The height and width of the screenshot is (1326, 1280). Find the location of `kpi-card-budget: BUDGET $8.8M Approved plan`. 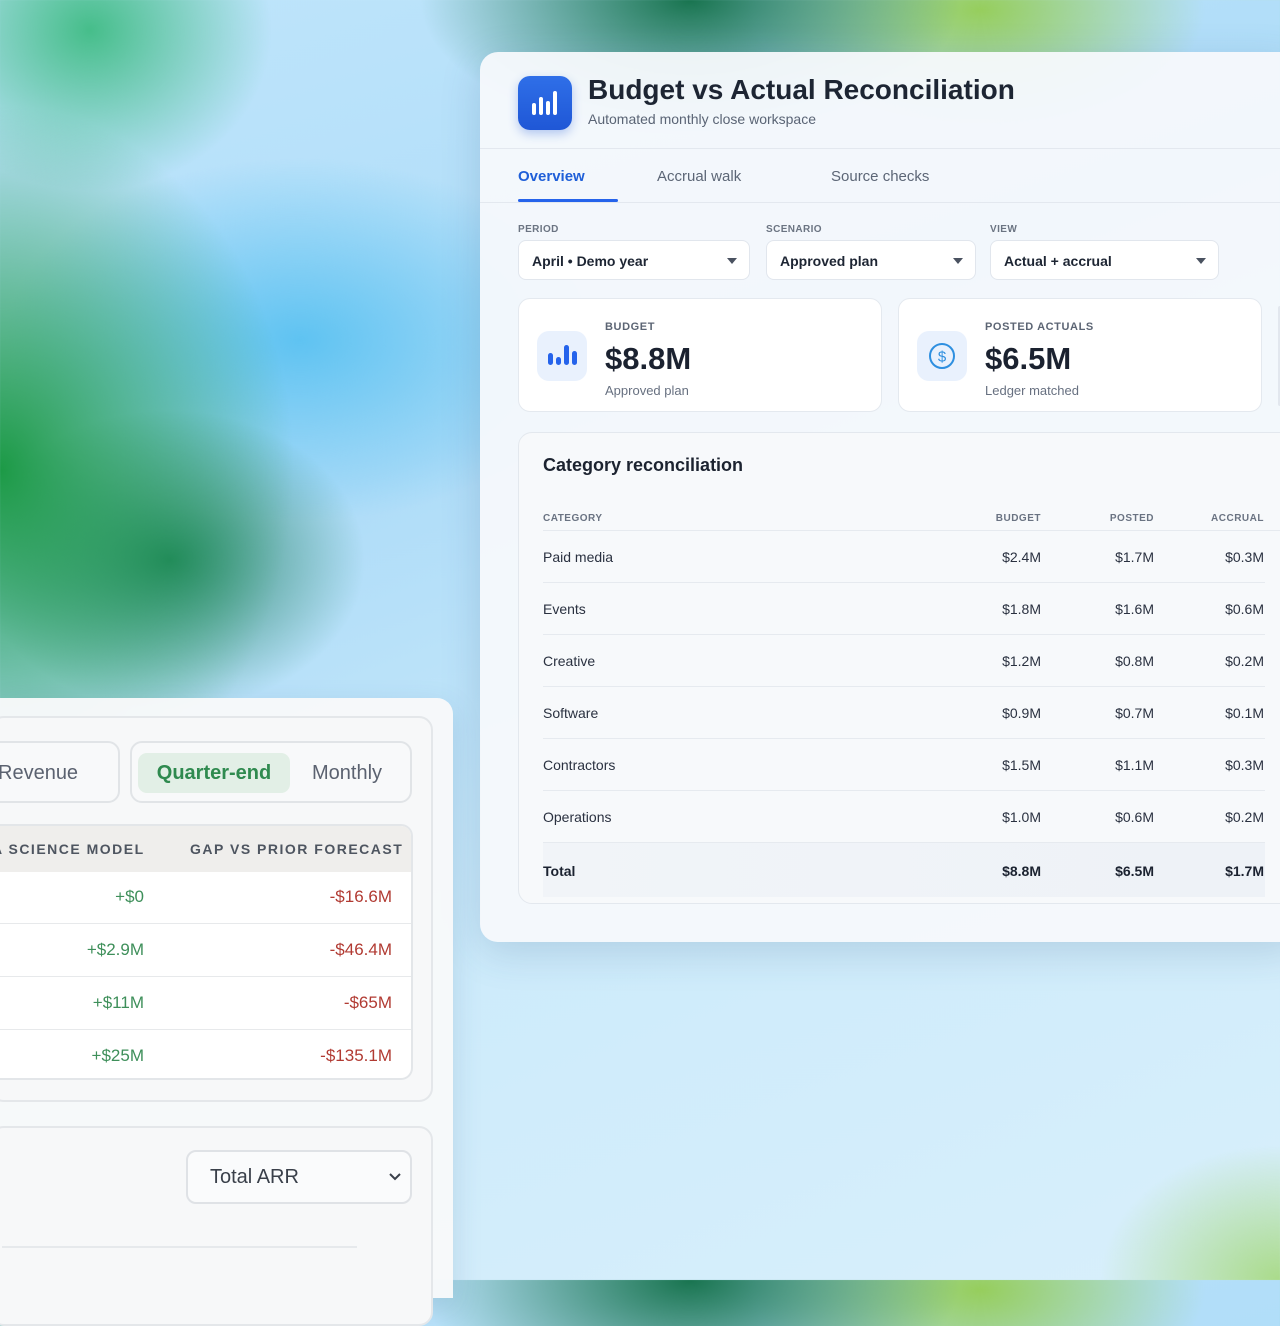

kpi-card-budget: BUDGET $8.8M Approved plan is located at coordinates (700, 355).